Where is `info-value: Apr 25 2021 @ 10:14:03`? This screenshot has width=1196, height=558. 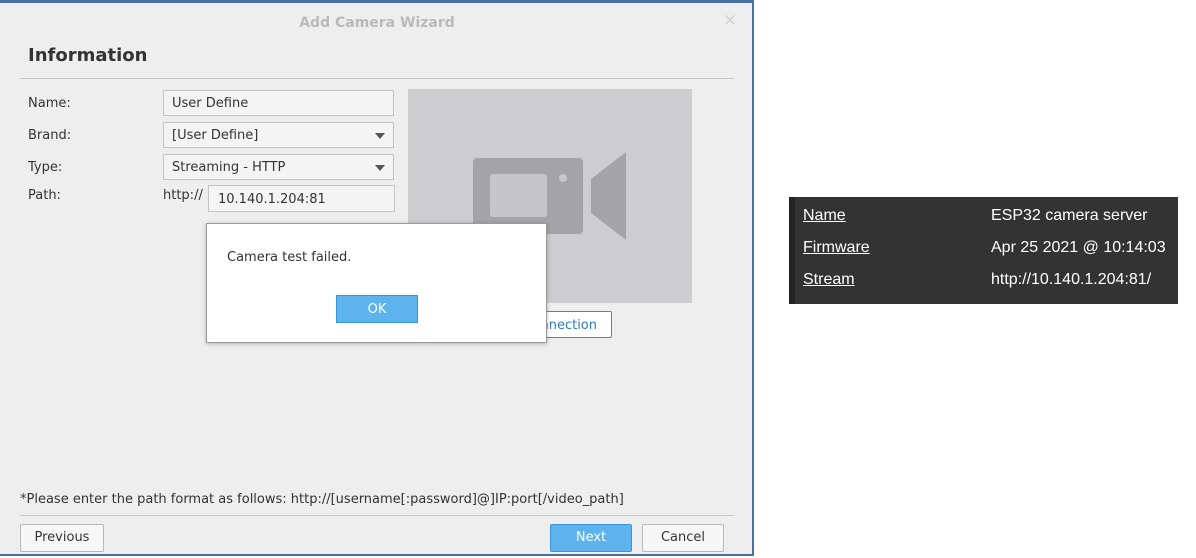 info-value: Apr 25 2021 @ 10:14:03 is located at coordinates (1078, 247).